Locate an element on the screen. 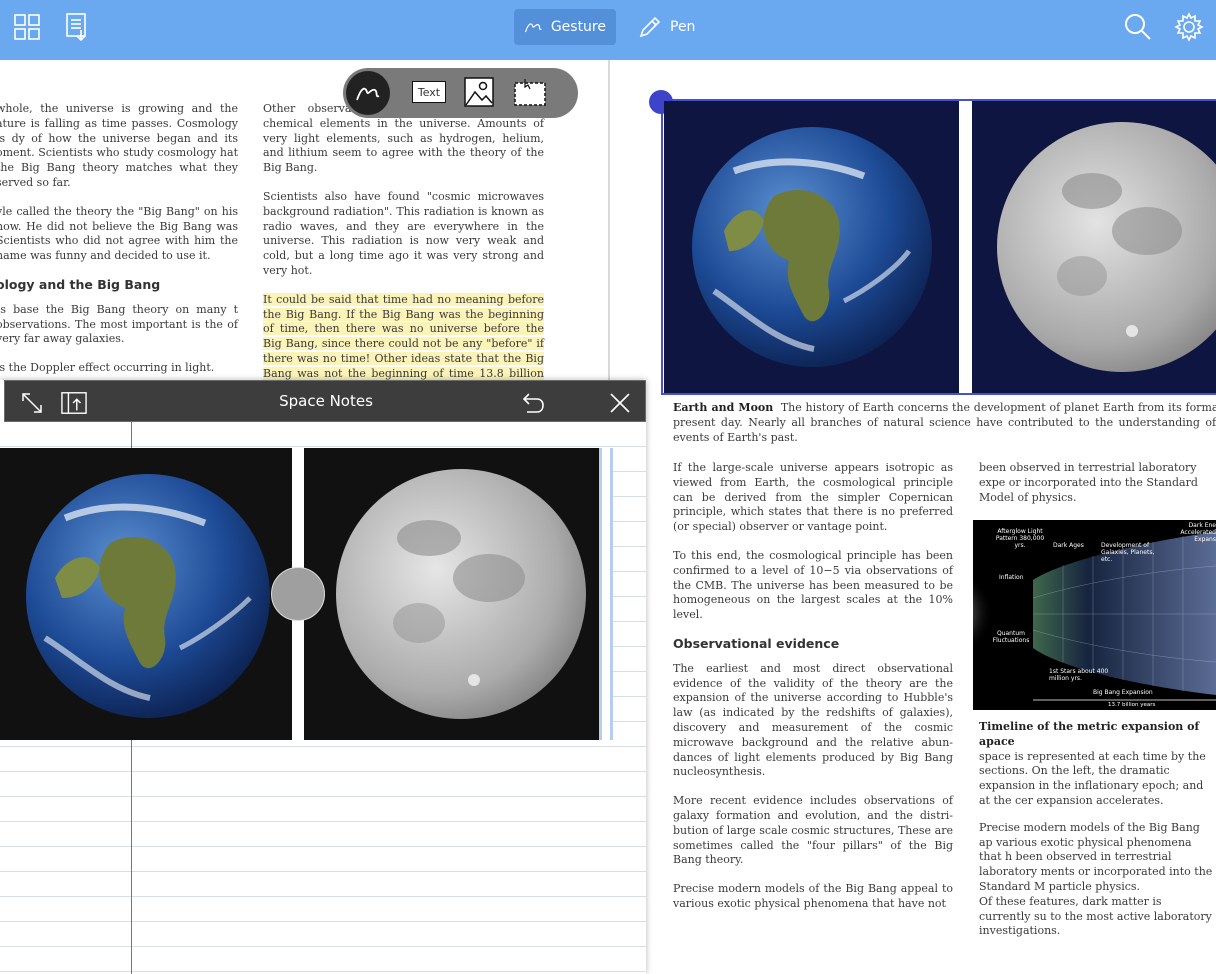 This screenshot has height=974, width=1216. earth-image is located at coordinates (811, 247).